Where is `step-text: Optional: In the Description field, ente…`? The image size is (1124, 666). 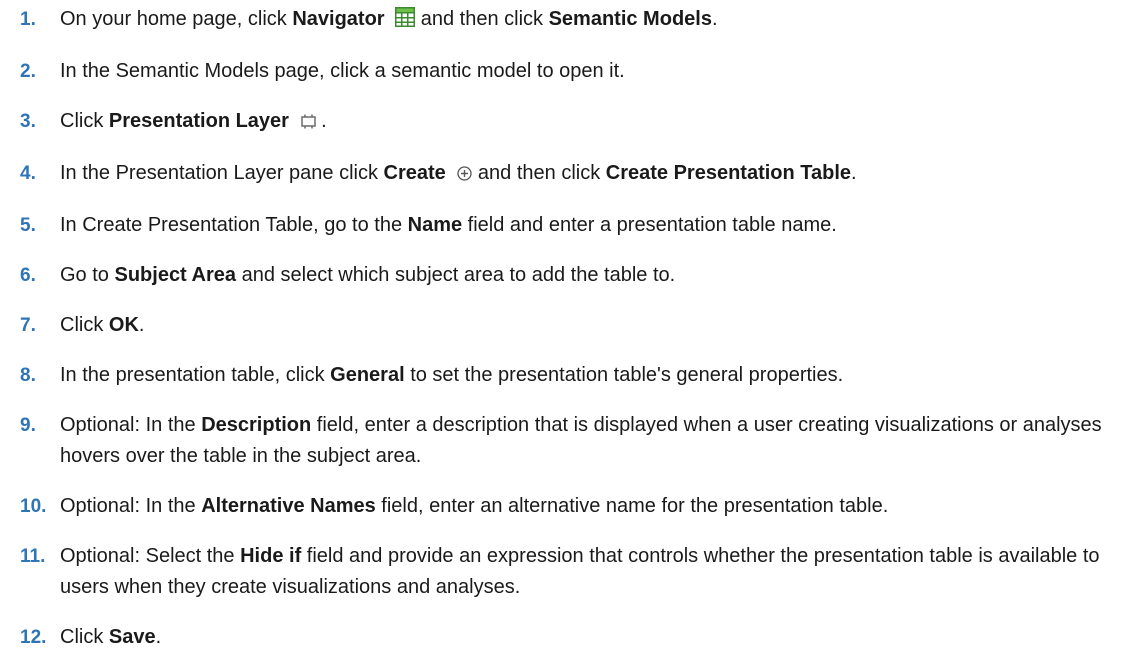 step-text: Optional: In the Description field, ente… is located at coordinates (581, 440).